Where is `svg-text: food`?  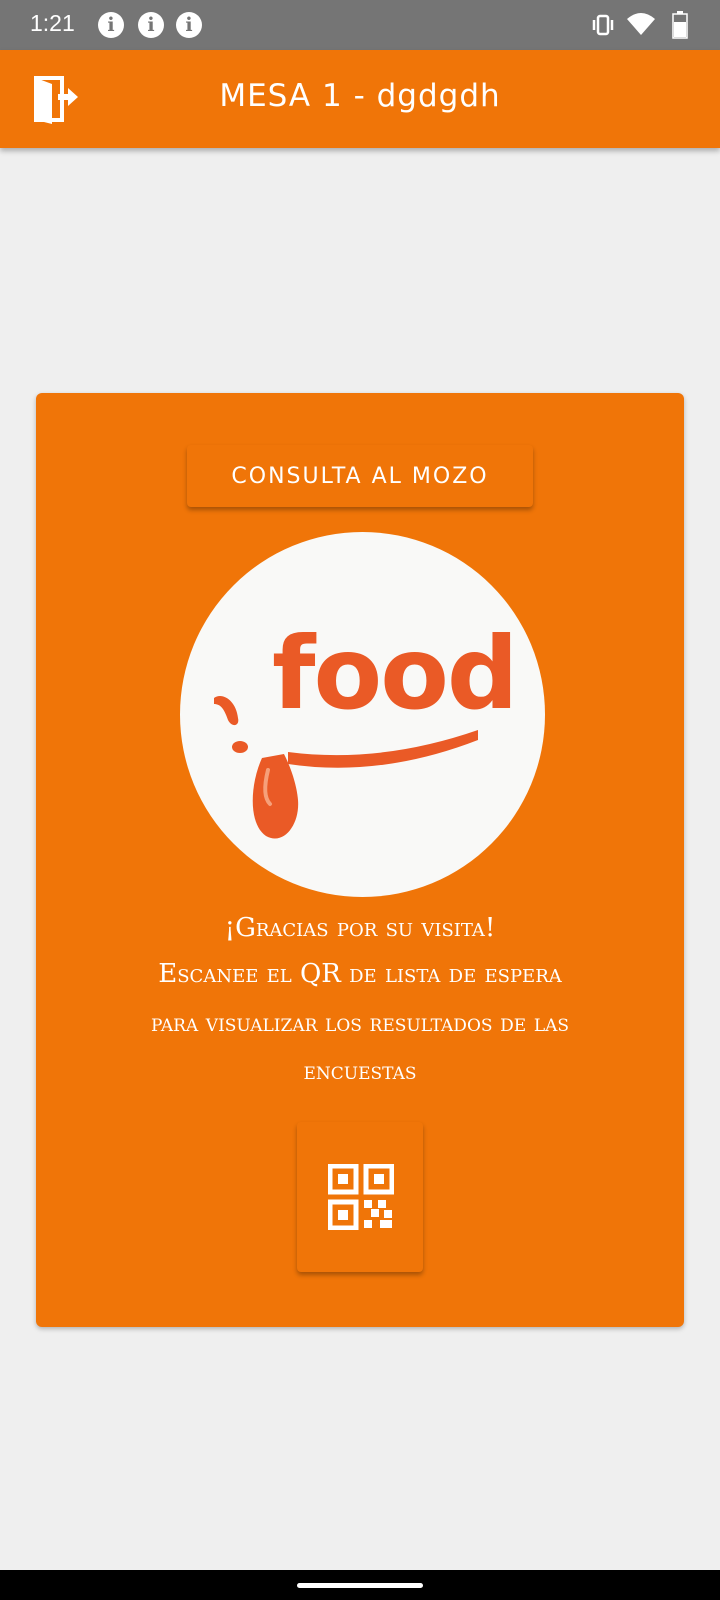
svg-text: food is located at coordinates (394, 673).